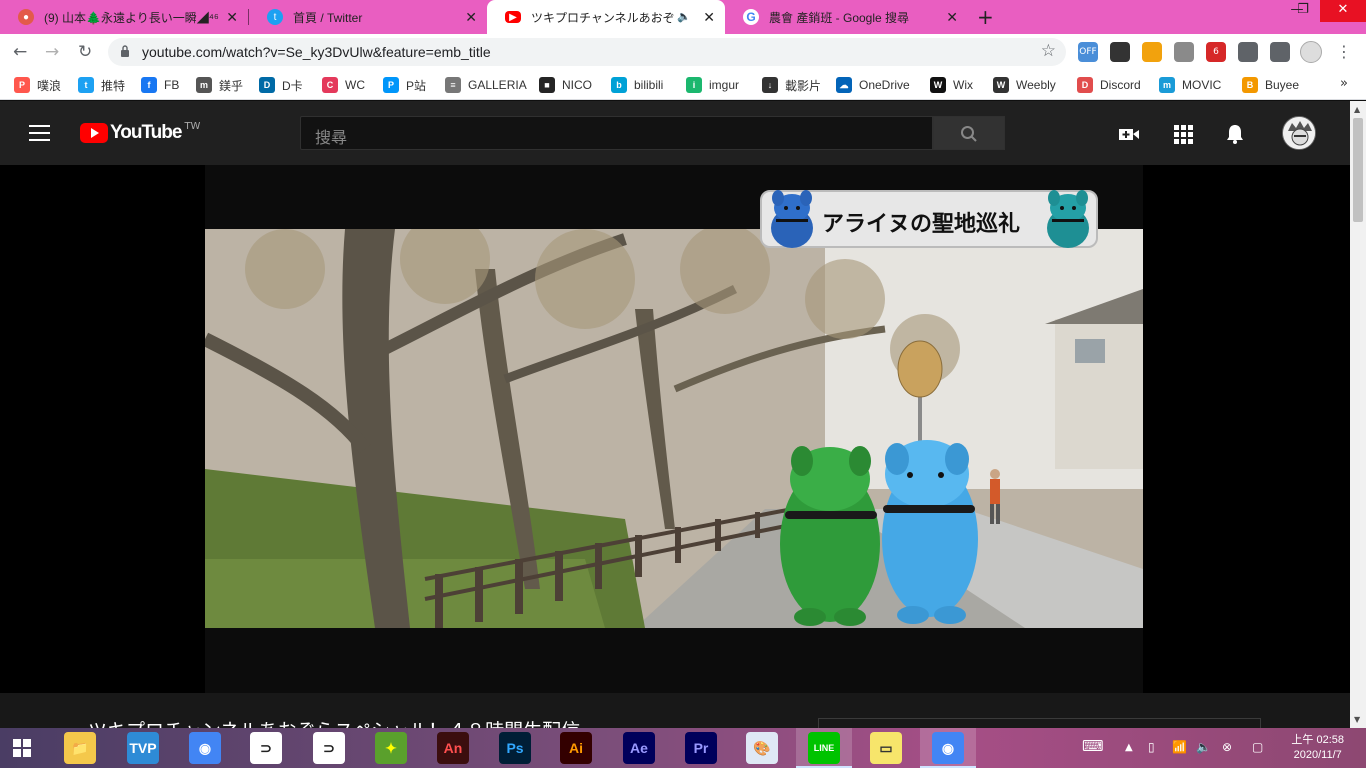 Image resolution: width=1366 pixels, height=768 pixels. What do you see at coordinates (1039, 723) in the screenshot?
I see `live-chat-panel` at bounding box center [1039, 723].